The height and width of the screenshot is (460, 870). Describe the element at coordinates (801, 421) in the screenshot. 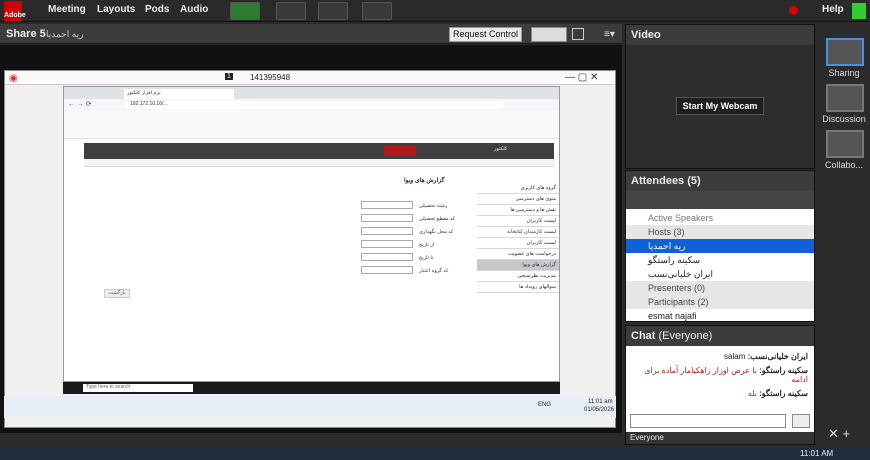

I see `send-icon` at that location.